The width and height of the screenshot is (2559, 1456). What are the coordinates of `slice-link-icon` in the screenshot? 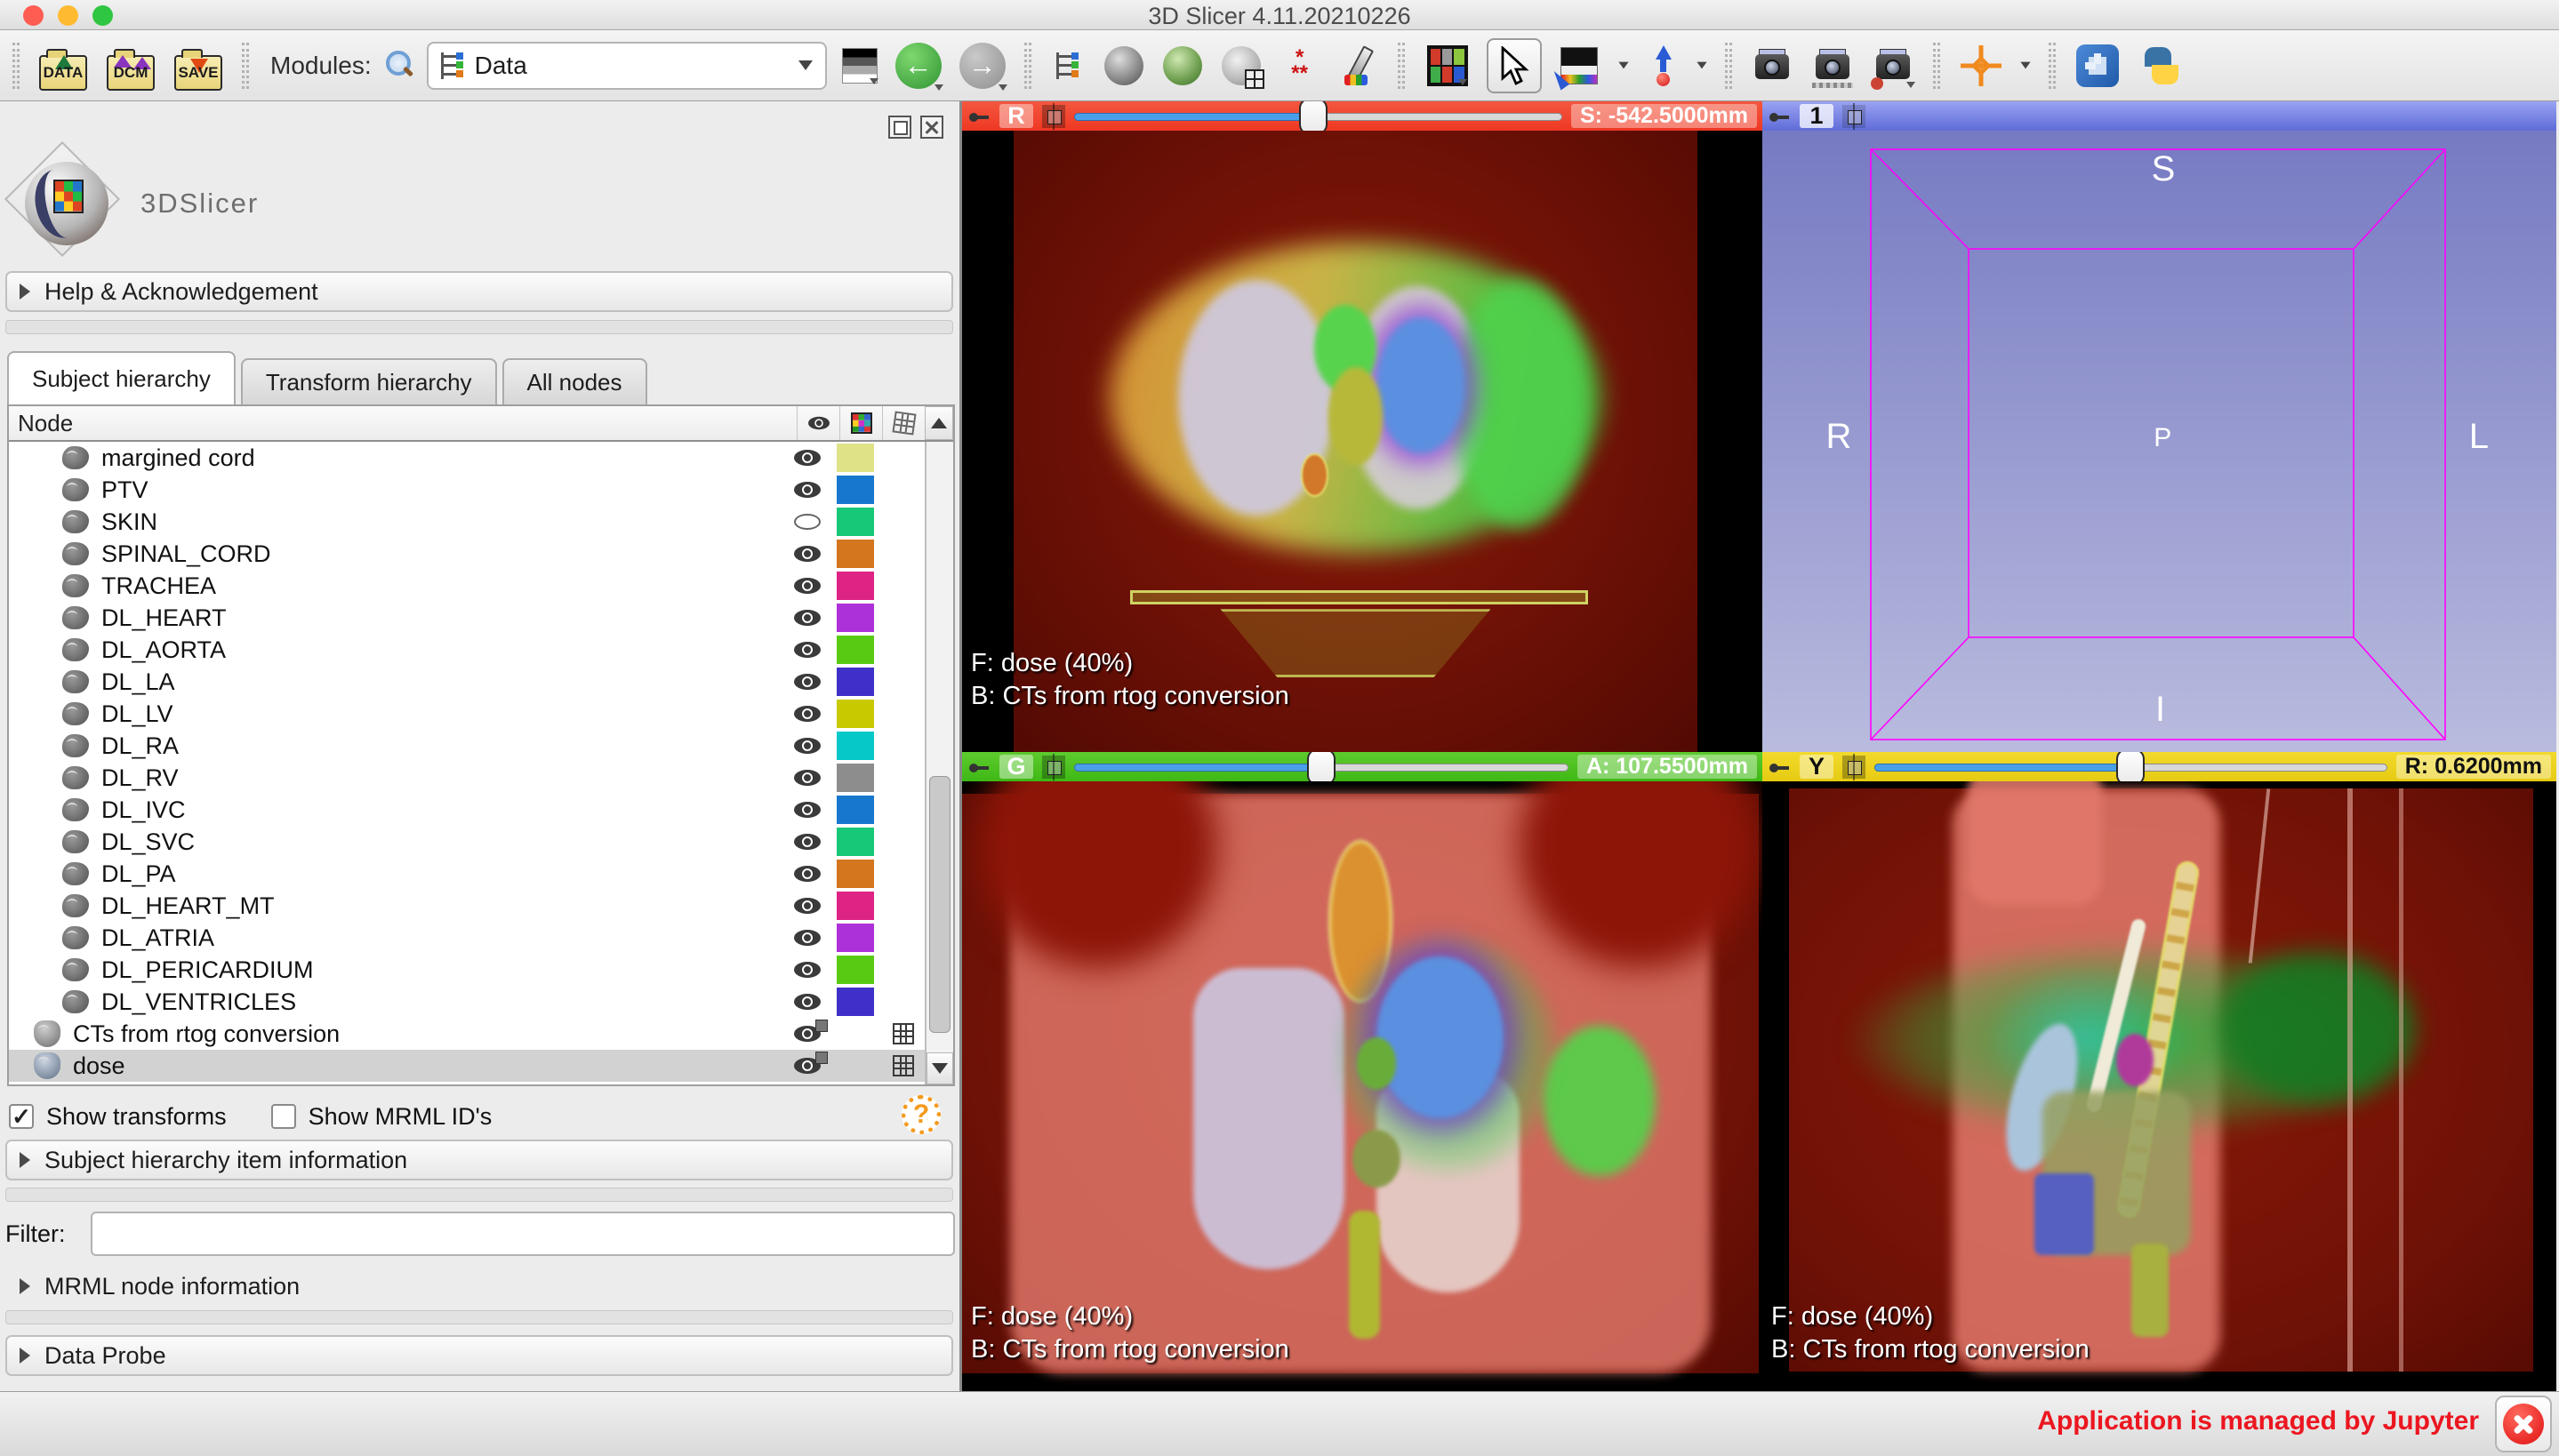 It's located at (1053, 766).